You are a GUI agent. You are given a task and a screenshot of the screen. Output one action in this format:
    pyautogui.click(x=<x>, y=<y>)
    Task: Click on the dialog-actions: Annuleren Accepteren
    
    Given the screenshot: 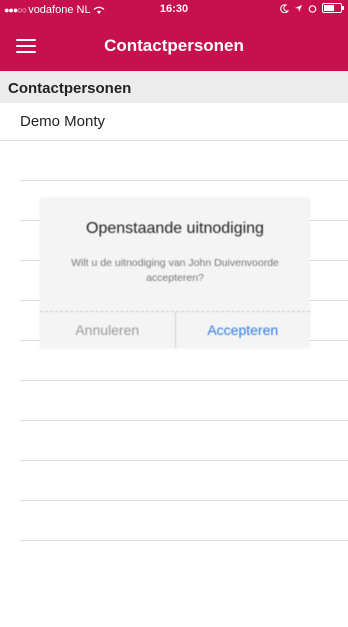 What is the action you would take?
    pyautogui.click(x=175, y=329)
    